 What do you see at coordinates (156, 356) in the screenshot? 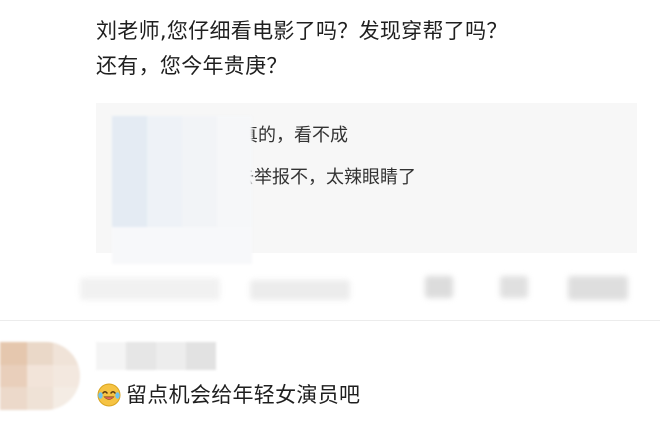
I see `username-redacted` at bounding box center [156, 356].